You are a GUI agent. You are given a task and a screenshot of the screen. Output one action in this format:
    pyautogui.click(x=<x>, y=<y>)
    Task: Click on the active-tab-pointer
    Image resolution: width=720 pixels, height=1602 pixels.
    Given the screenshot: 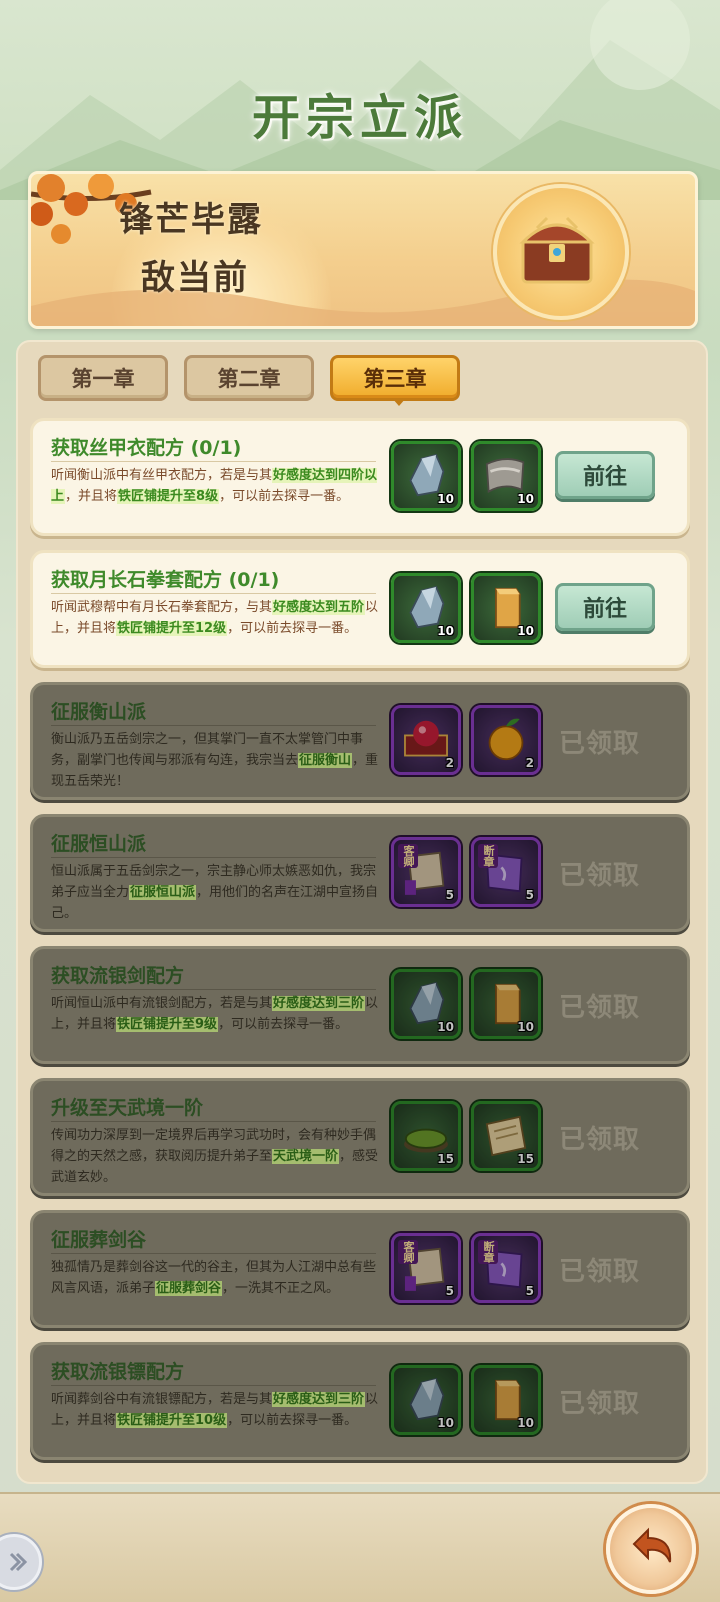 What is the action you would take?
    pyautogui.click(x=399, y=402)
    